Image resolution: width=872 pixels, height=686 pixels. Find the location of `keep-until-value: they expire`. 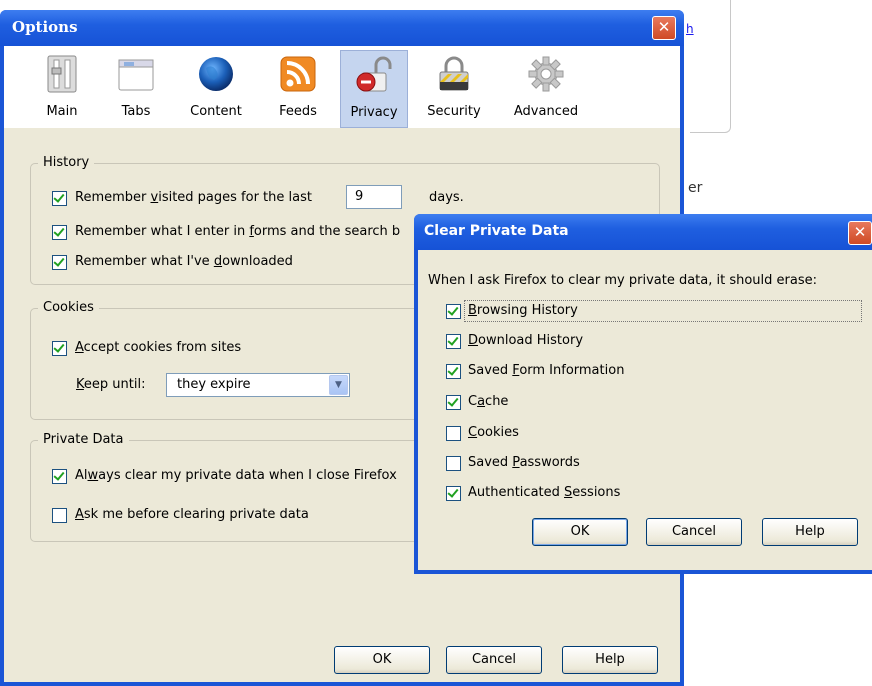

keep-until-value: they expire is located at coordinates (214, 384).